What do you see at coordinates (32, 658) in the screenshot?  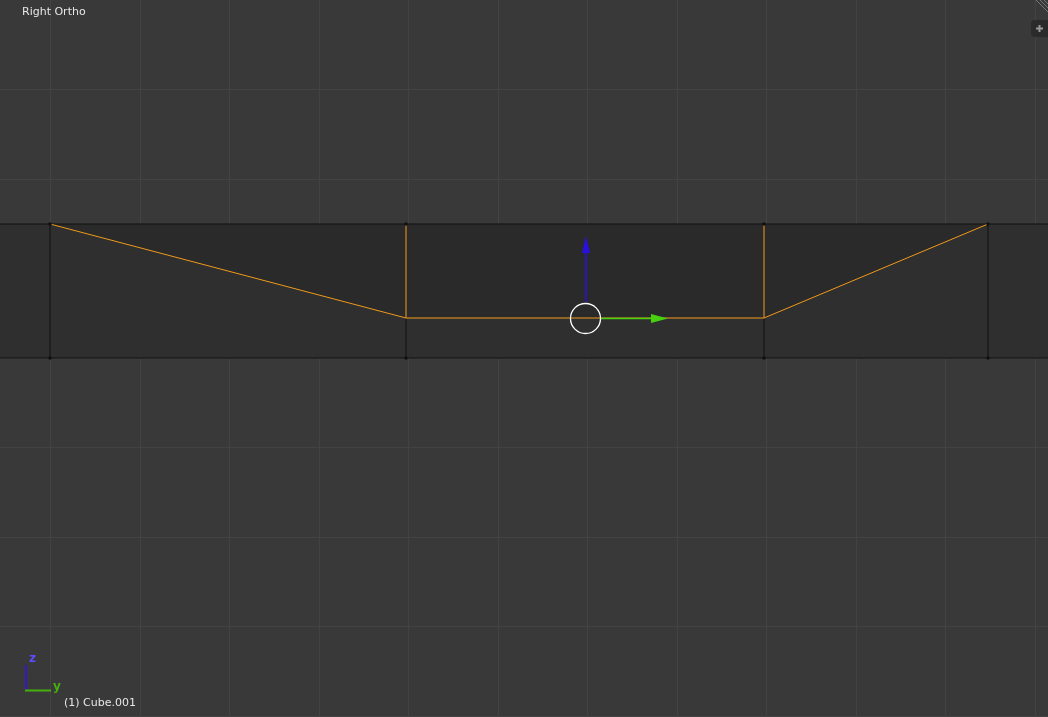 I see `axis-label: z` at bounding box center [32, 658].